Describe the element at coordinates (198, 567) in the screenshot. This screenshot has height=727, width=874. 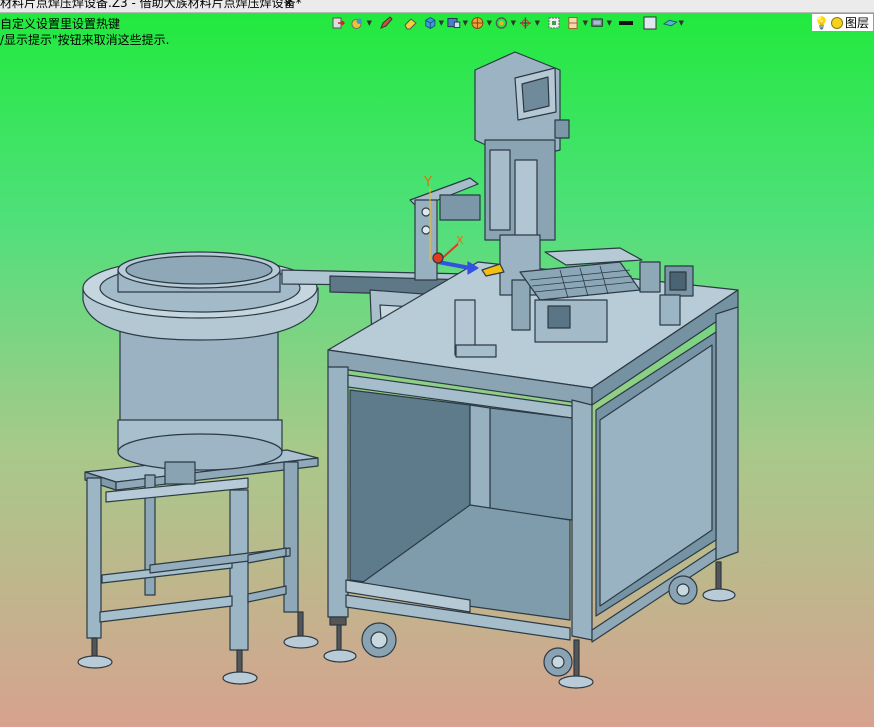
I see `feeder-stand` at that location.